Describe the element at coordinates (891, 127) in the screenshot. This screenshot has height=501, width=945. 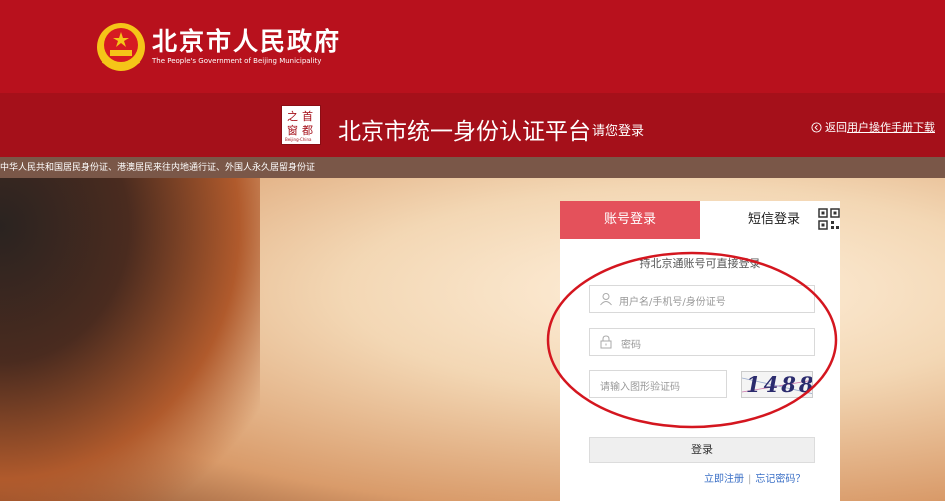
I see `user-manual-link: 用户操作手册下载` at that location.